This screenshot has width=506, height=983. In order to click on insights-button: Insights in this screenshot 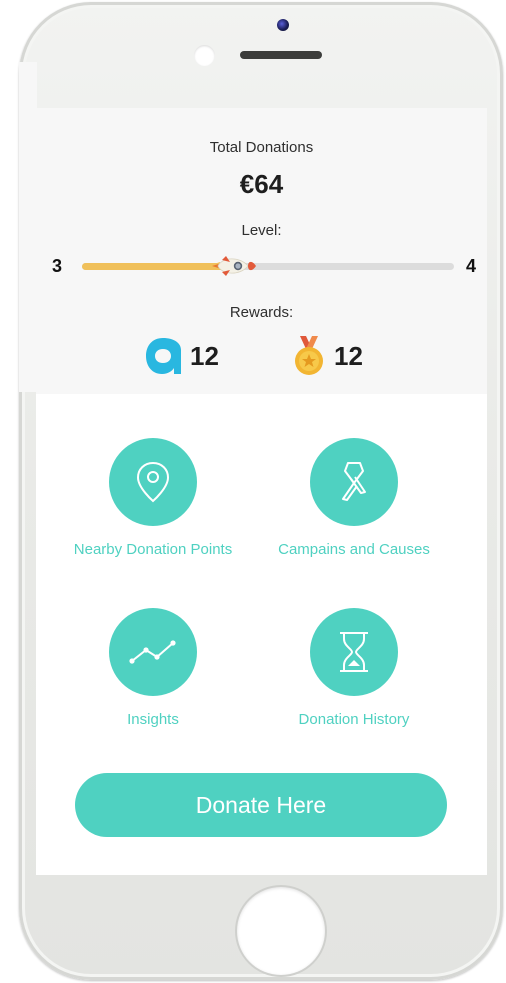, I will do `click(153, 669)`.